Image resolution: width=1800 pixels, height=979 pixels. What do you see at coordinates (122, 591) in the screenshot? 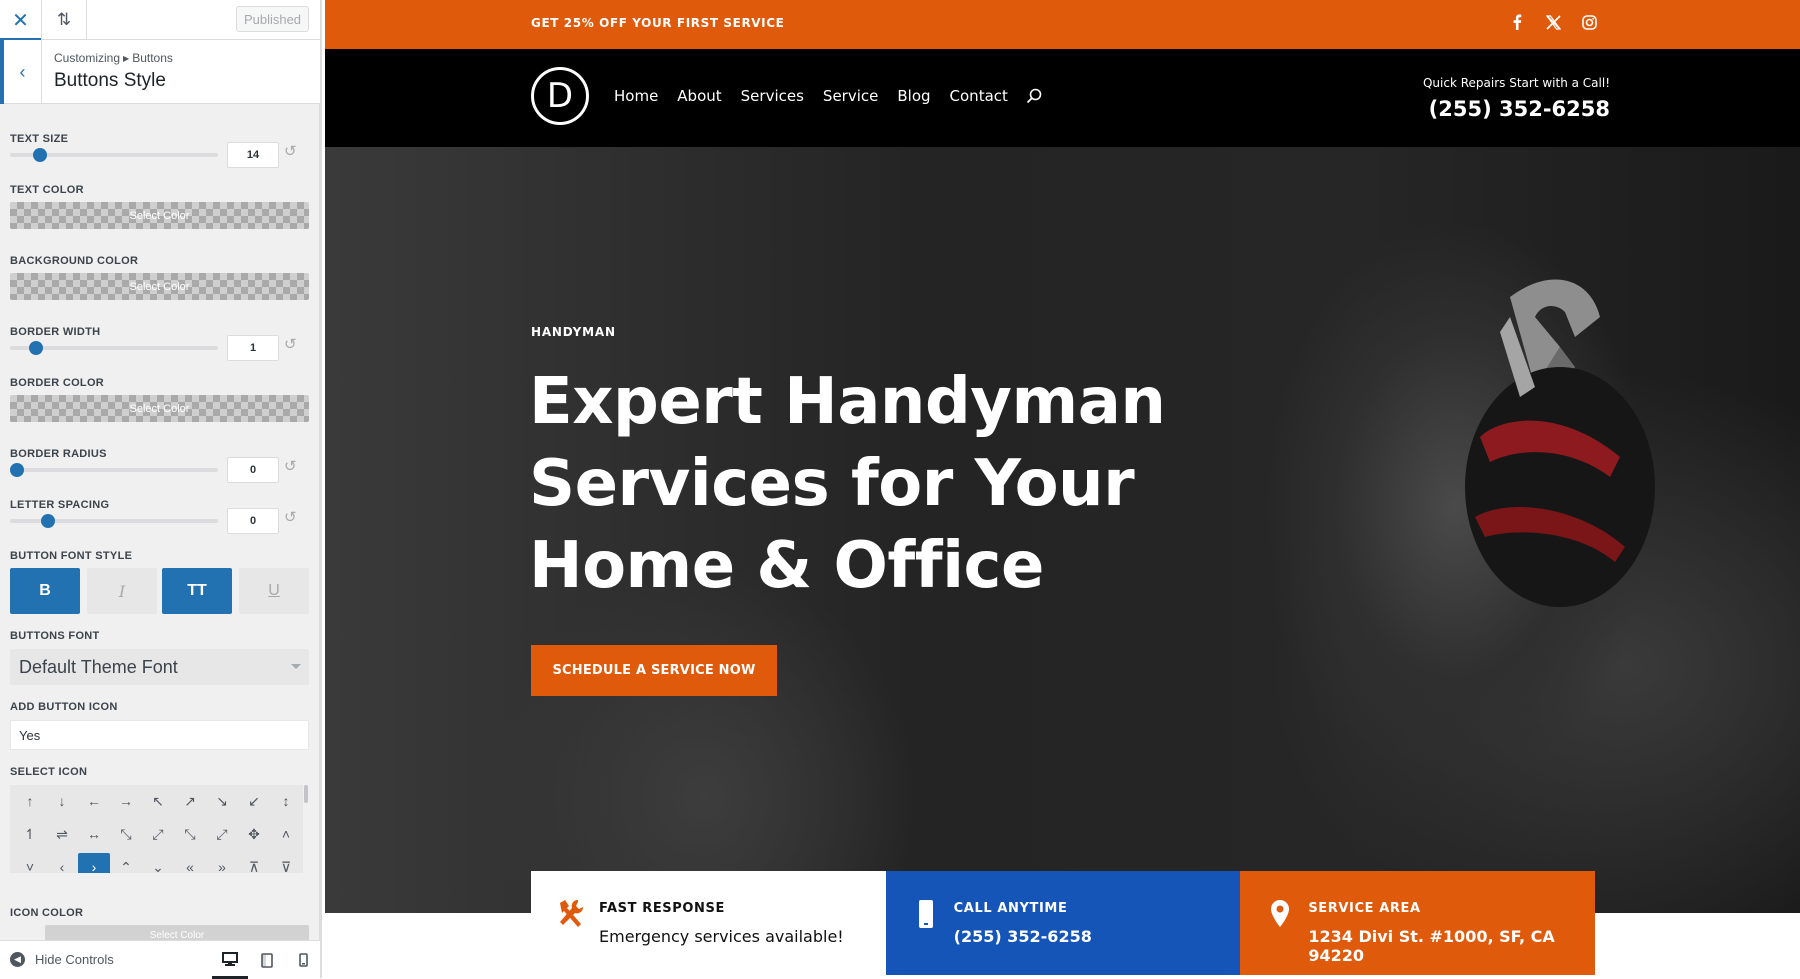
I see `italic-button: I` at bounding box center [122, 591].